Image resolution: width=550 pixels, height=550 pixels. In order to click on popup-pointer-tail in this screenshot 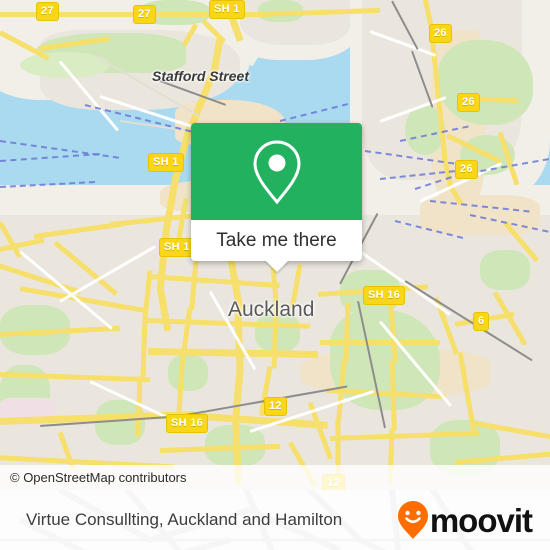, I will do `click(276, 266)`.